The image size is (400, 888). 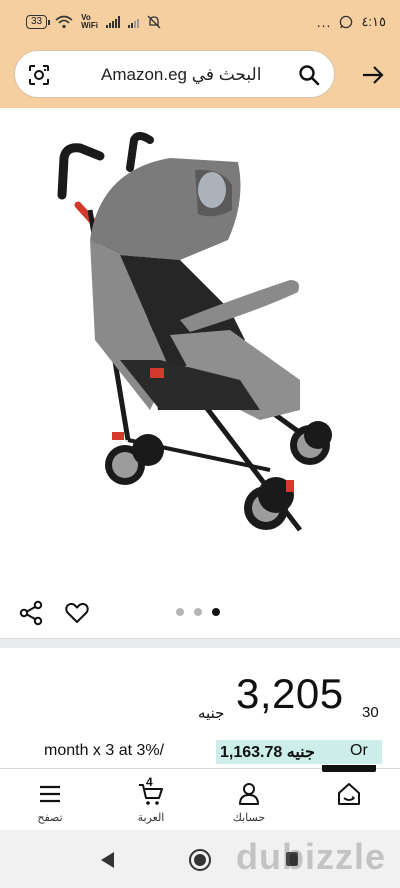 I want to click on heart-icon, so click(x=77, y=613).